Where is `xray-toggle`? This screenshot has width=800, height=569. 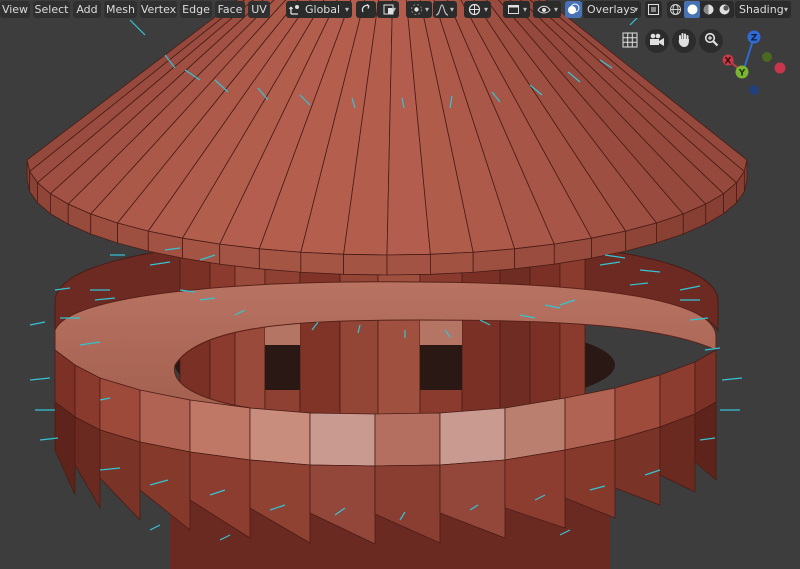 xray-toggle is located at coordinates (653, 9).